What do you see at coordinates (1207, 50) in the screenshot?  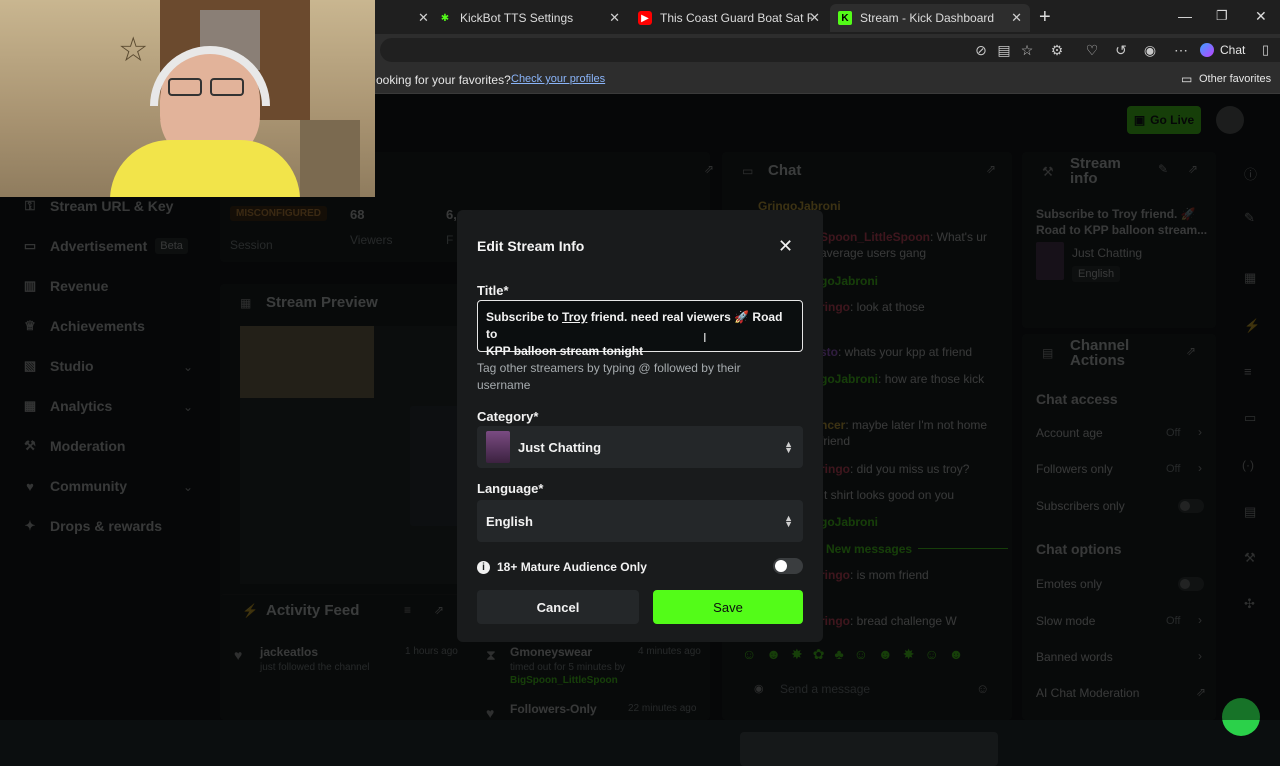 I see `copilot-icon` at bounding box center [1207, 50].